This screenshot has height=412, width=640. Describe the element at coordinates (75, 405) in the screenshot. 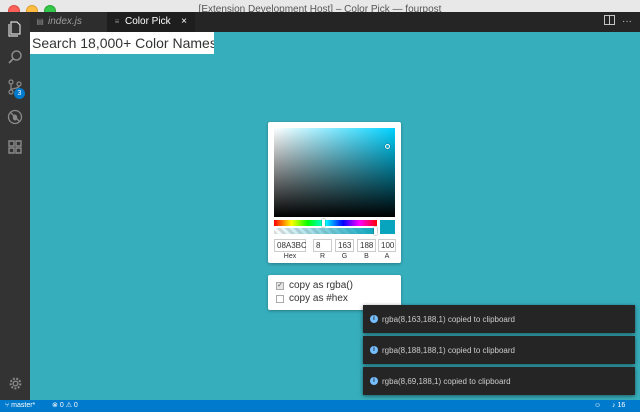

I see `warning-count: 0` at that location.